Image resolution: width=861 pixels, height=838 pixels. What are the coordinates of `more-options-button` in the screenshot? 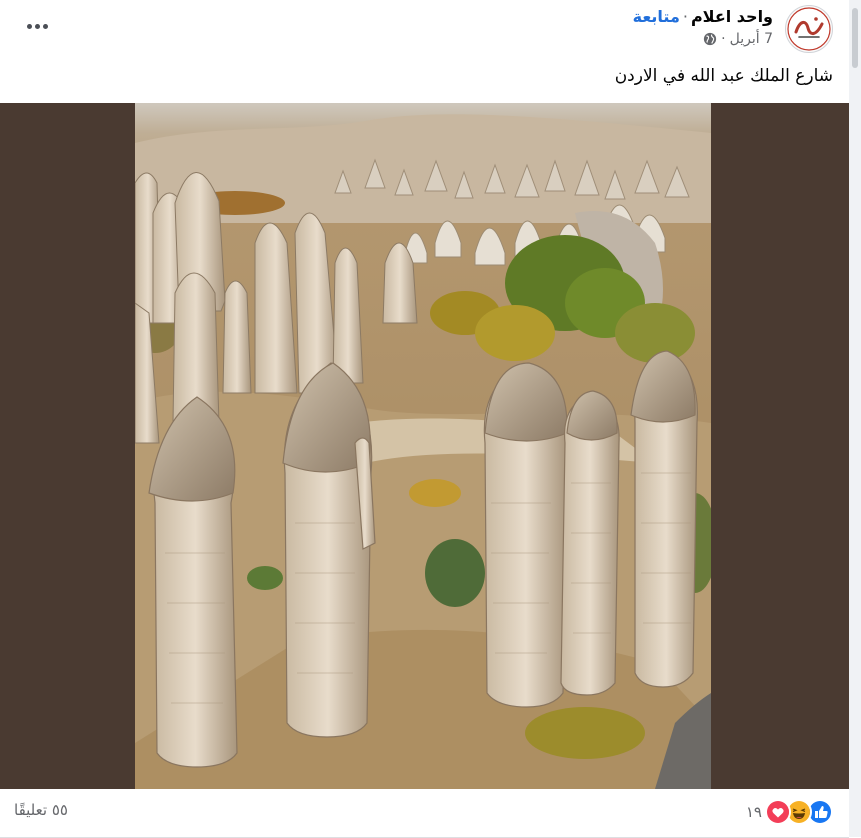 It's located at (37, 26).